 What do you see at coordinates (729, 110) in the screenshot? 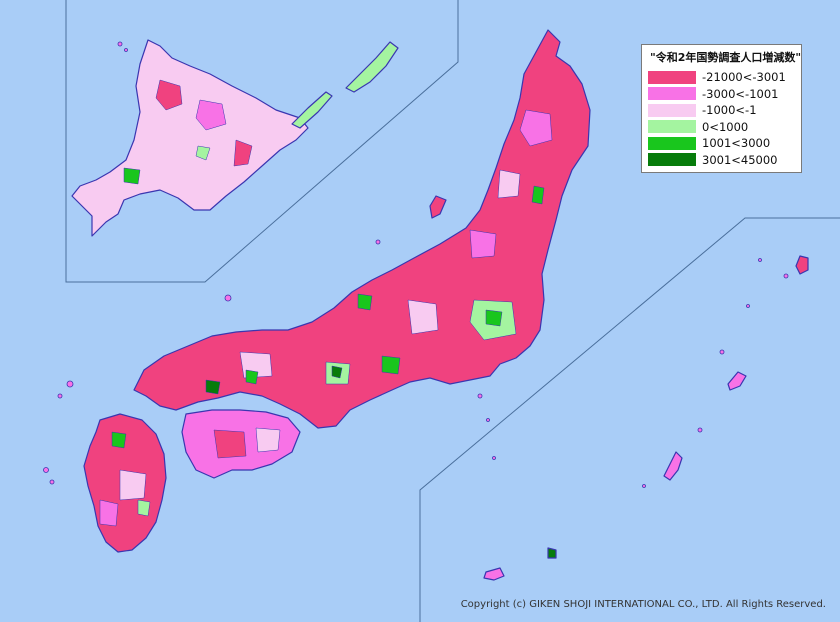
I see `legend-label: -1000<-1` at bounding box center [729, 110].